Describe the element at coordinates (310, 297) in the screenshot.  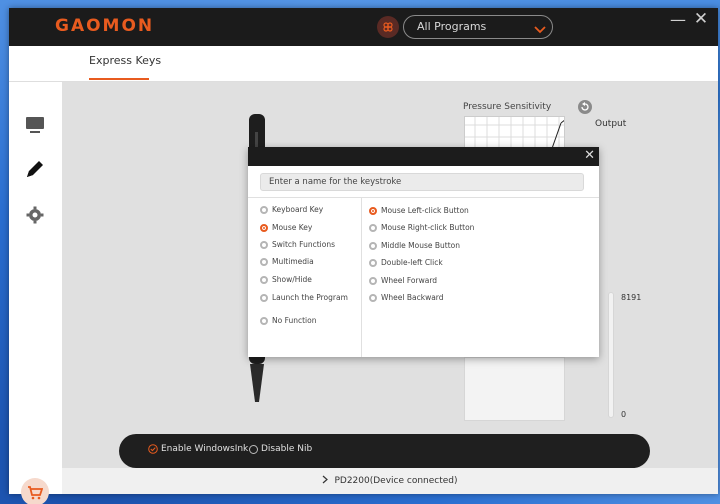
I see `category-label: Launch the Program` at that location.